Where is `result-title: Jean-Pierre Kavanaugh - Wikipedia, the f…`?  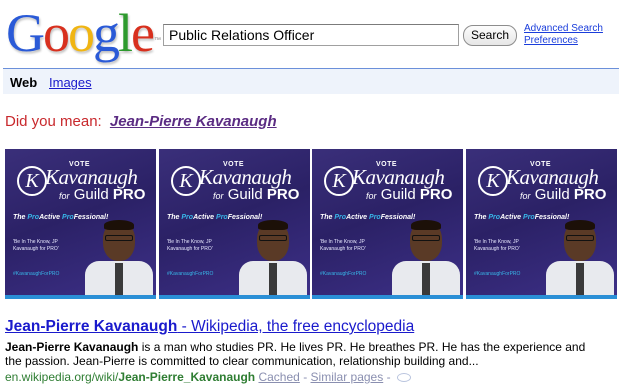 result-title: Jean-Pierre Kavanaugh - Wikipedia, the f… is located at coordinates (209, 327).